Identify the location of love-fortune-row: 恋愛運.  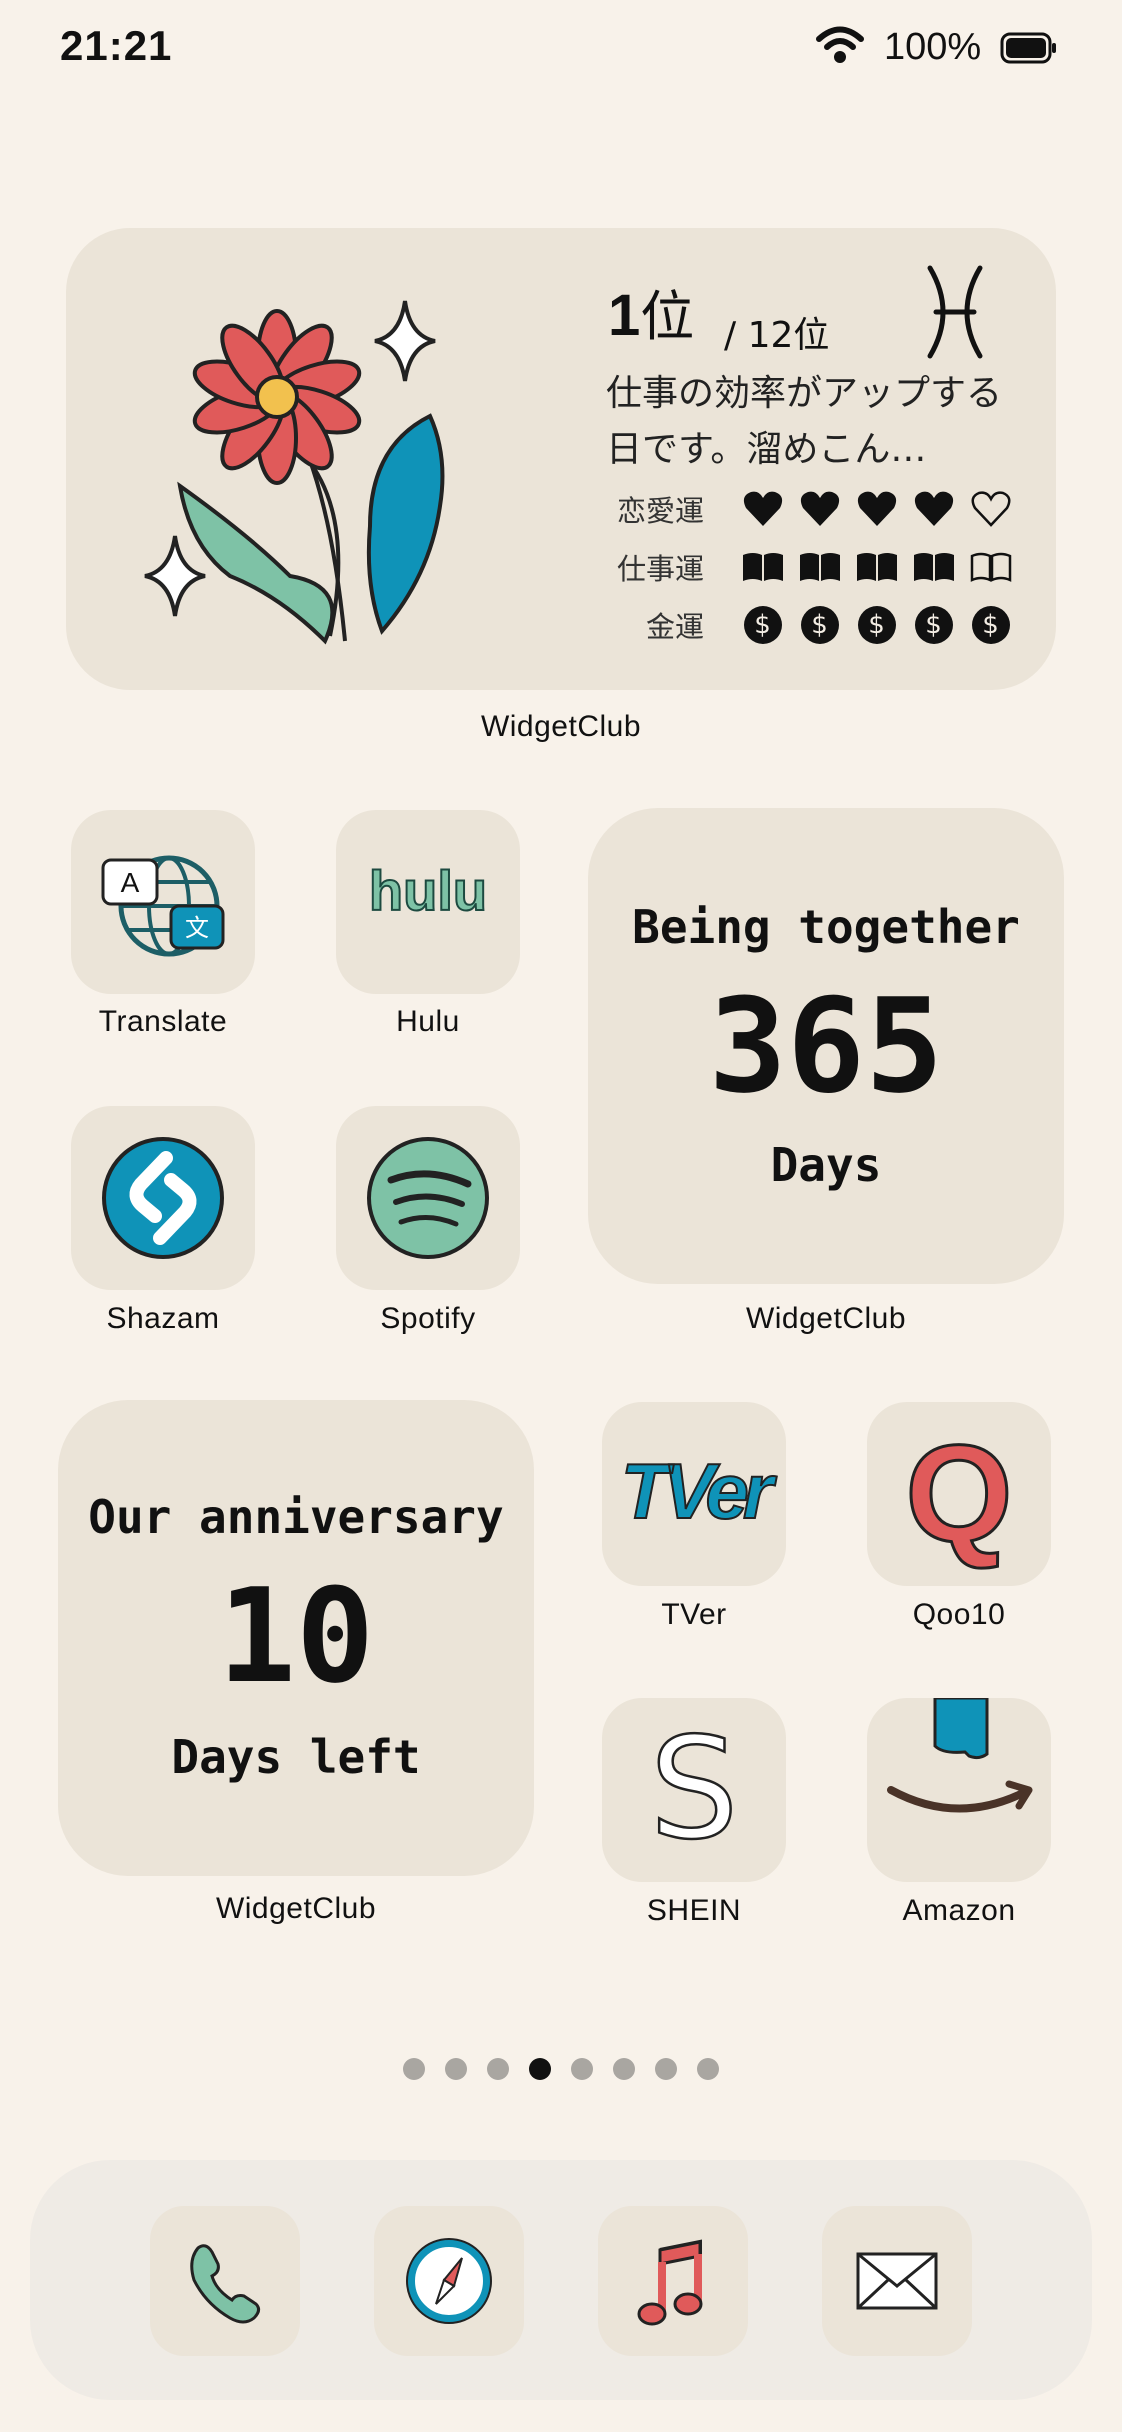
(815, 509).